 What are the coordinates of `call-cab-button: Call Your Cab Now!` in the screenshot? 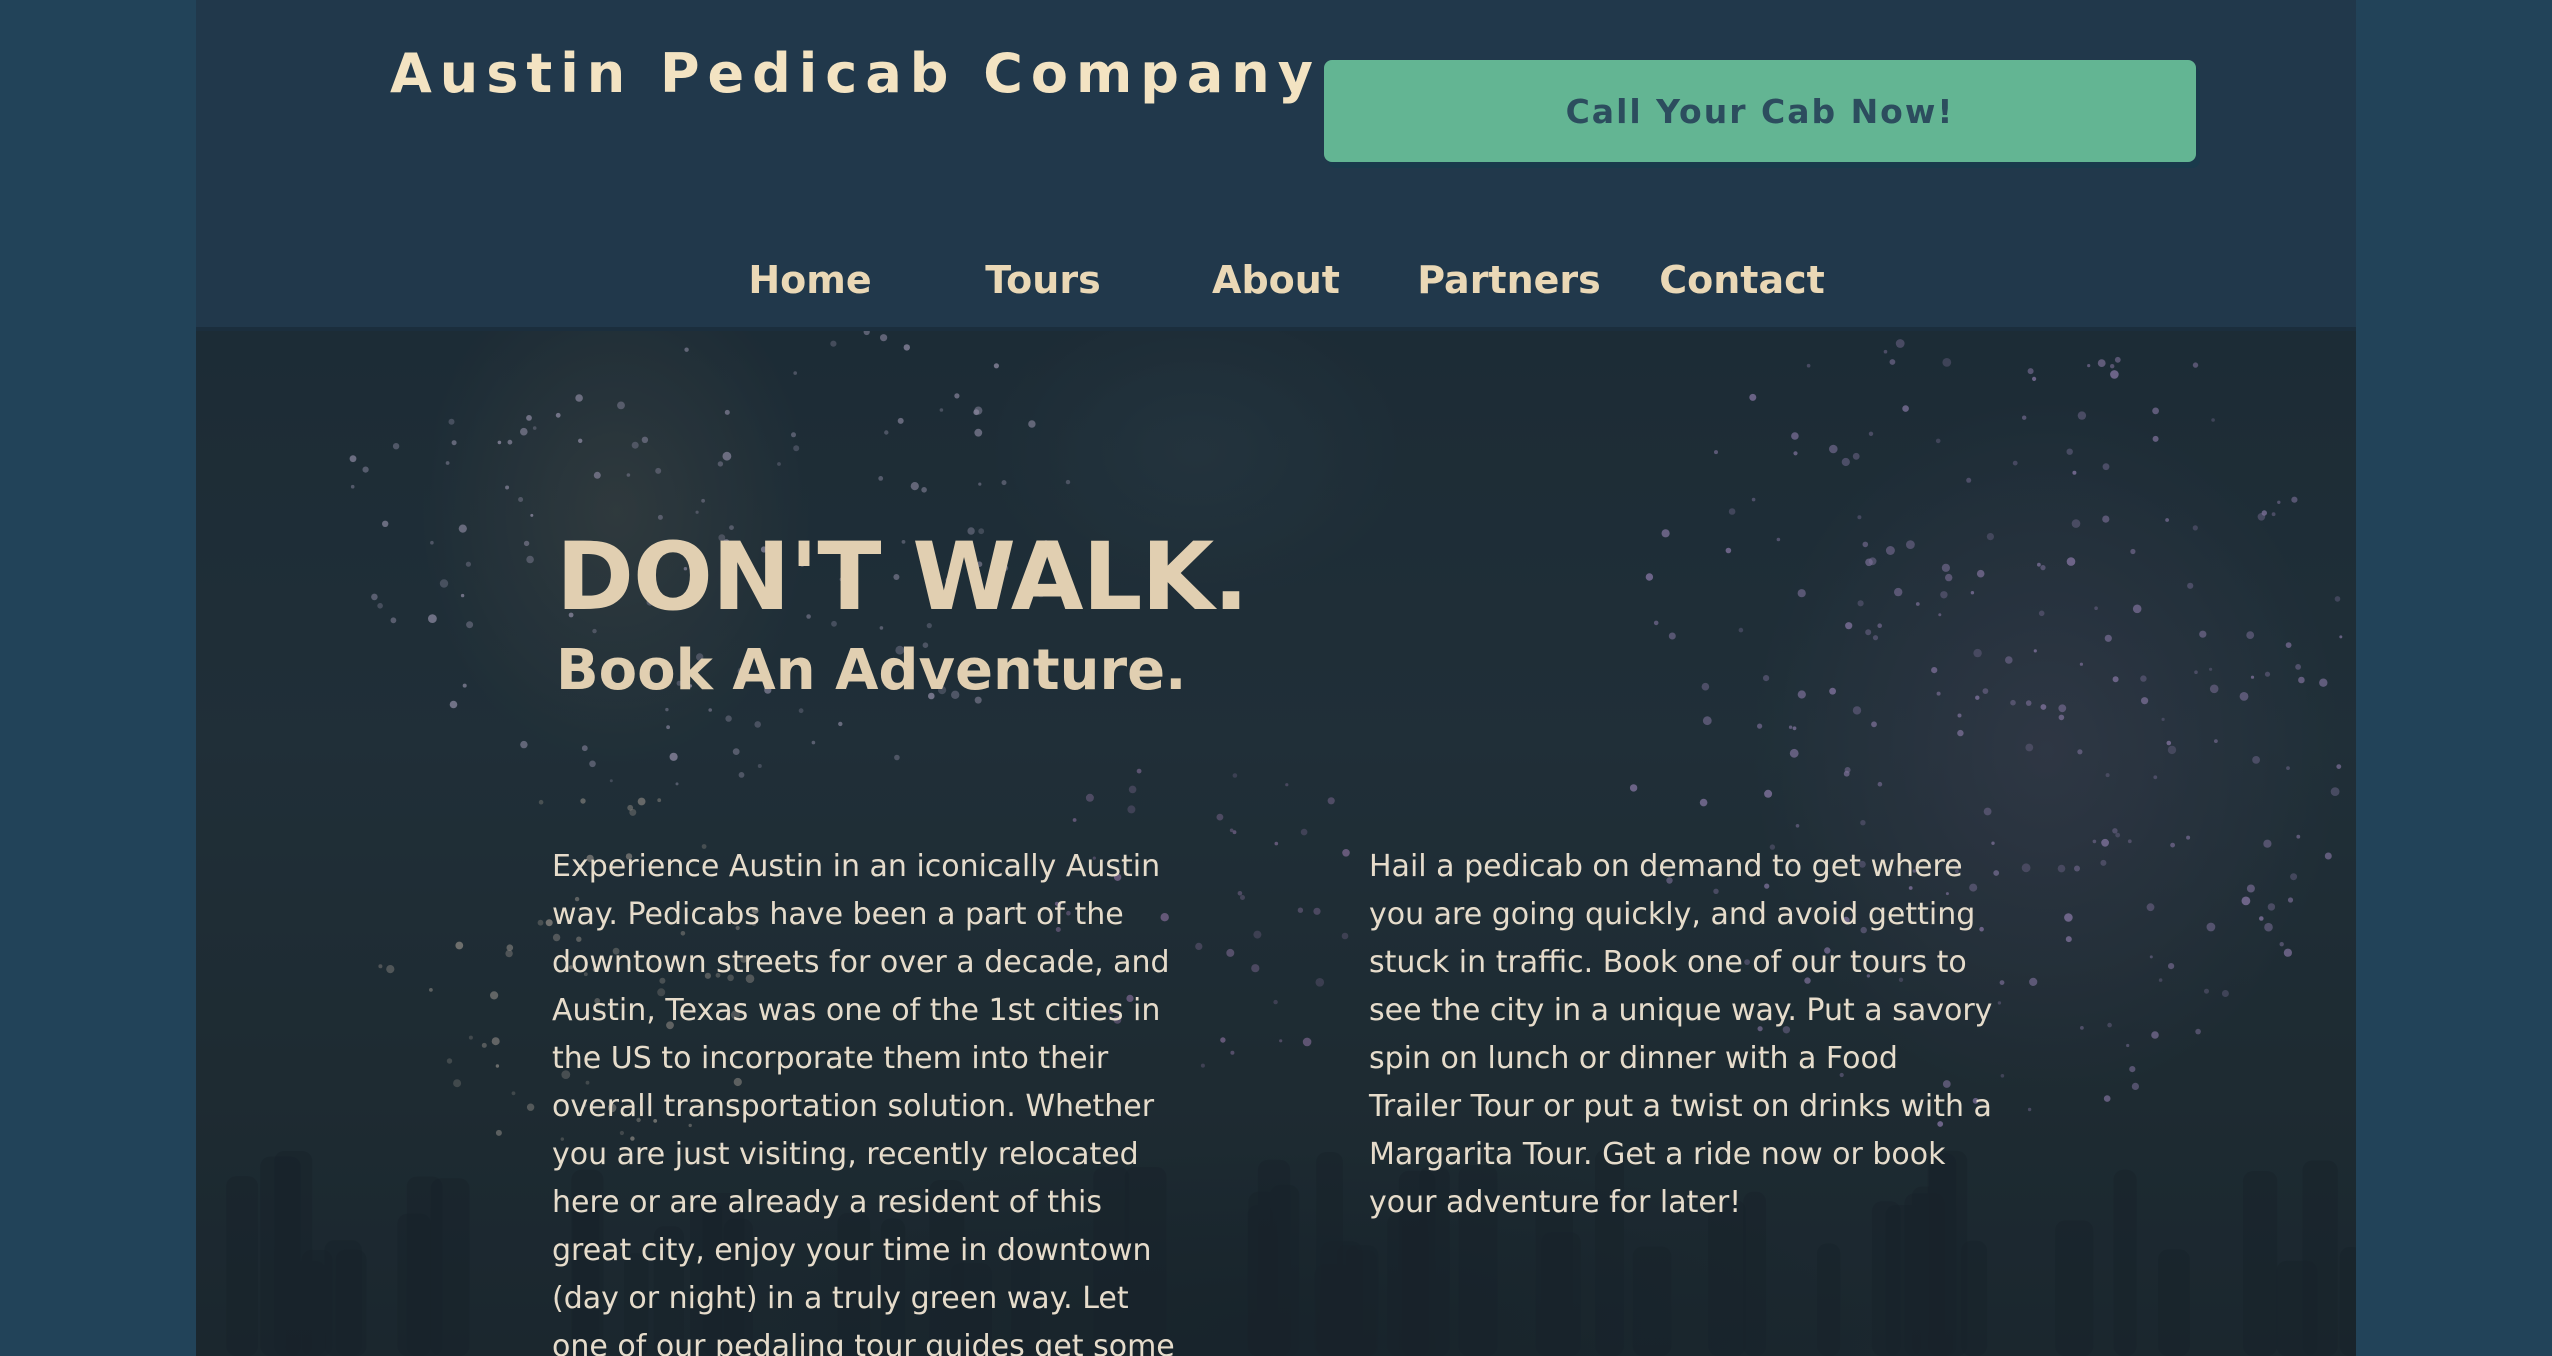 It's located at (1760, 111).